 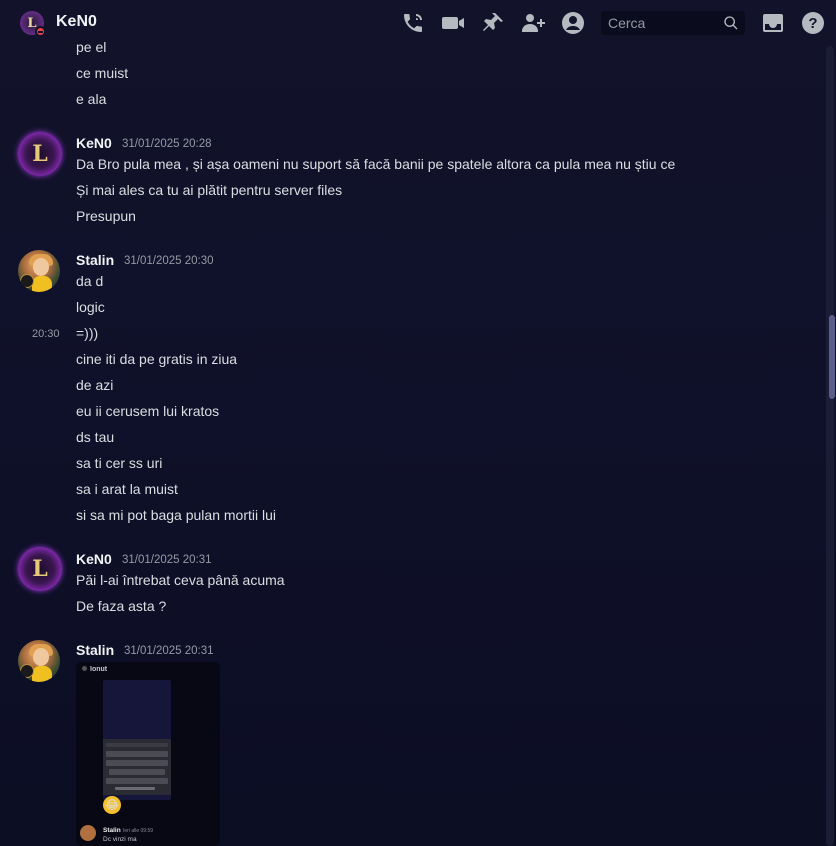 What do you see at coordinates (169, 261) in the screenshot?
I see `message-timestamp: 31/01/2025 20:30` at bounding box center [169, 261].